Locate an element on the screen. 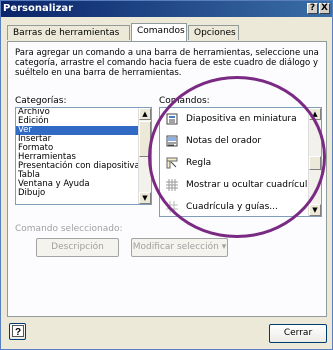 This screenshot has width=333, height=350. help-title-button: ? is located at coordinates (312, 8).